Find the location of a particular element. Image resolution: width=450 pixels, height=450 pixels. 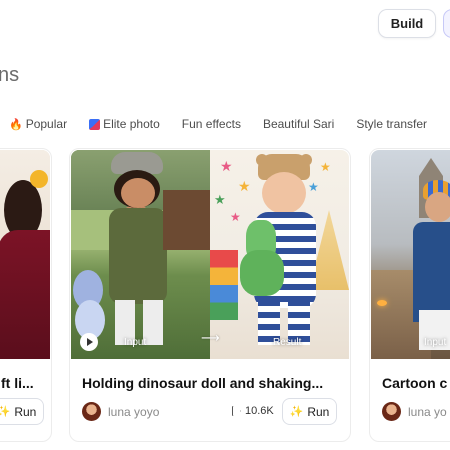

author-name: luna yoyo is located at coordinates (134, 411).